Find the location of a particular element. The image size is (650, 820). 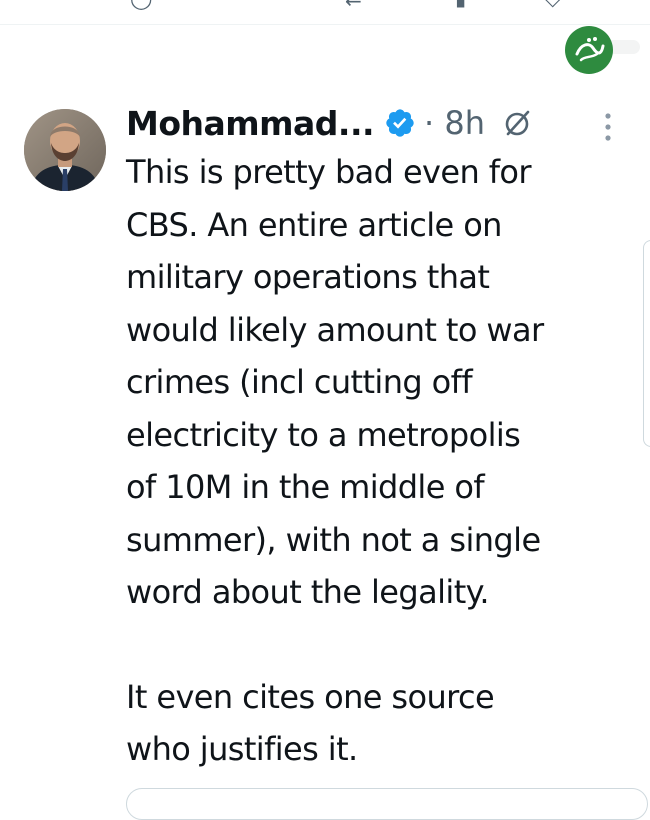

bookmark-icon: ◇ is located at coordinates (552, 5).